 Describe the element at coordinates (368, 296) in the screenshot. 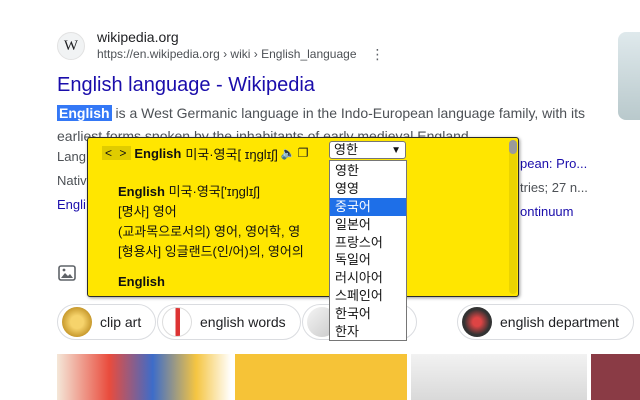

I see `language-option: 스페인어` at that location.